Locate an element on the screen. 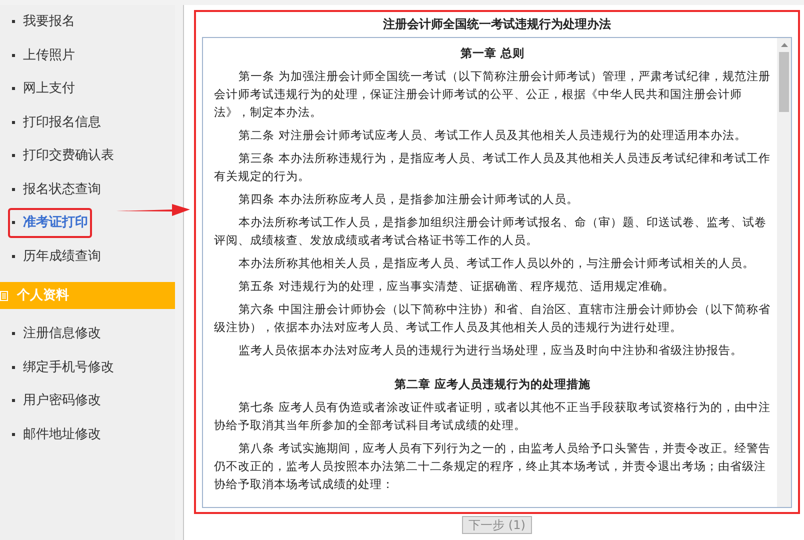 The height and width of the screenshot is (540, 804). sidebar-link: 网上支付 is located at coordinates (43, 89).